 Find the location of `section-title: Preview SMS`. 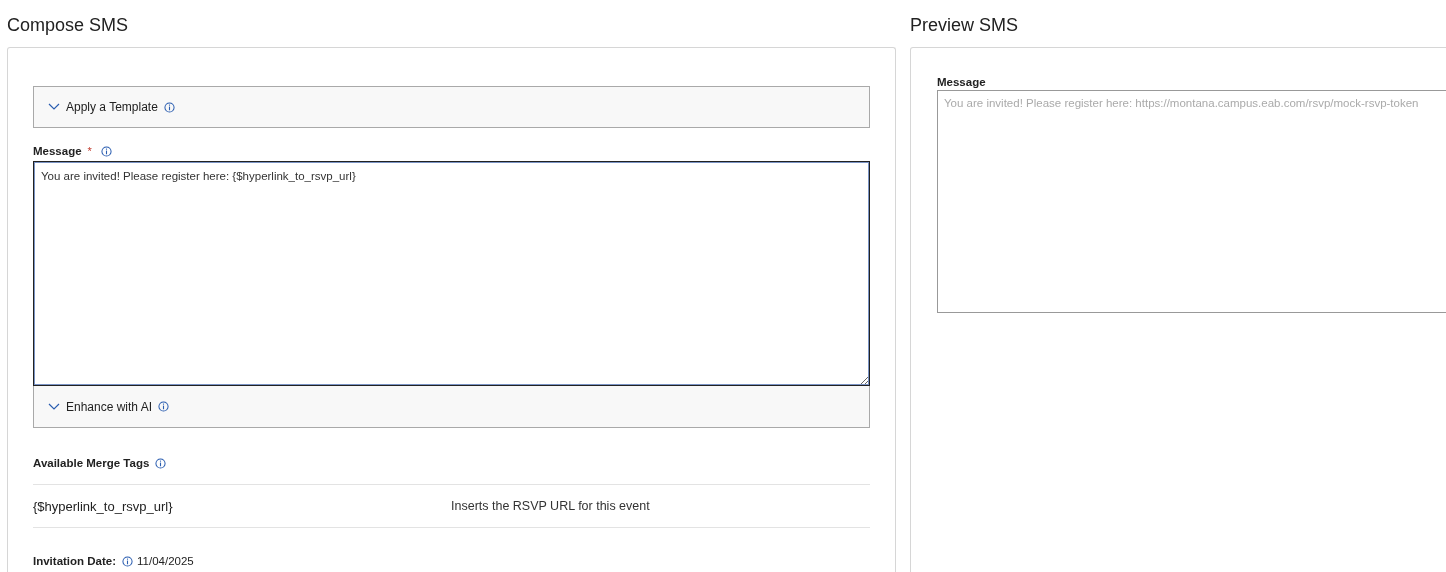

section-title: Preview SMS is located at coordinates (965, 25).